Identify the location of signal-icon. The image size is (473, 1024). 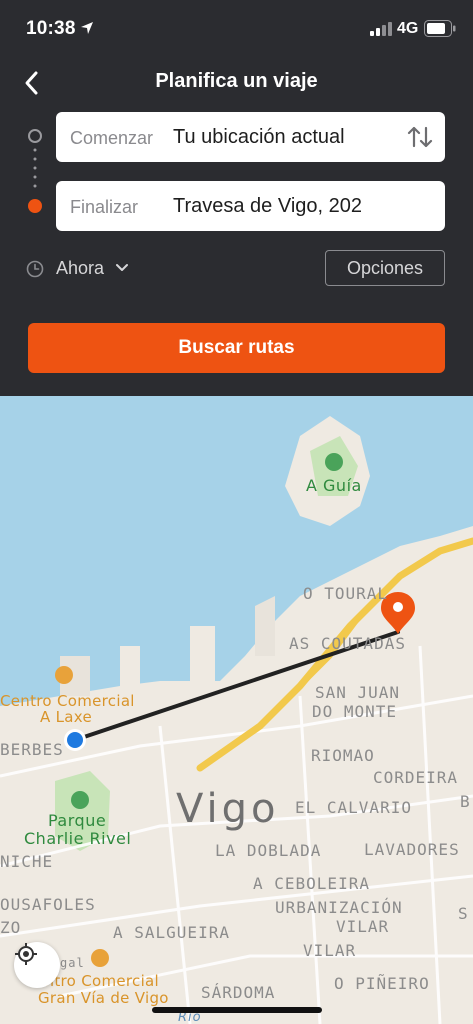
(381, 29).